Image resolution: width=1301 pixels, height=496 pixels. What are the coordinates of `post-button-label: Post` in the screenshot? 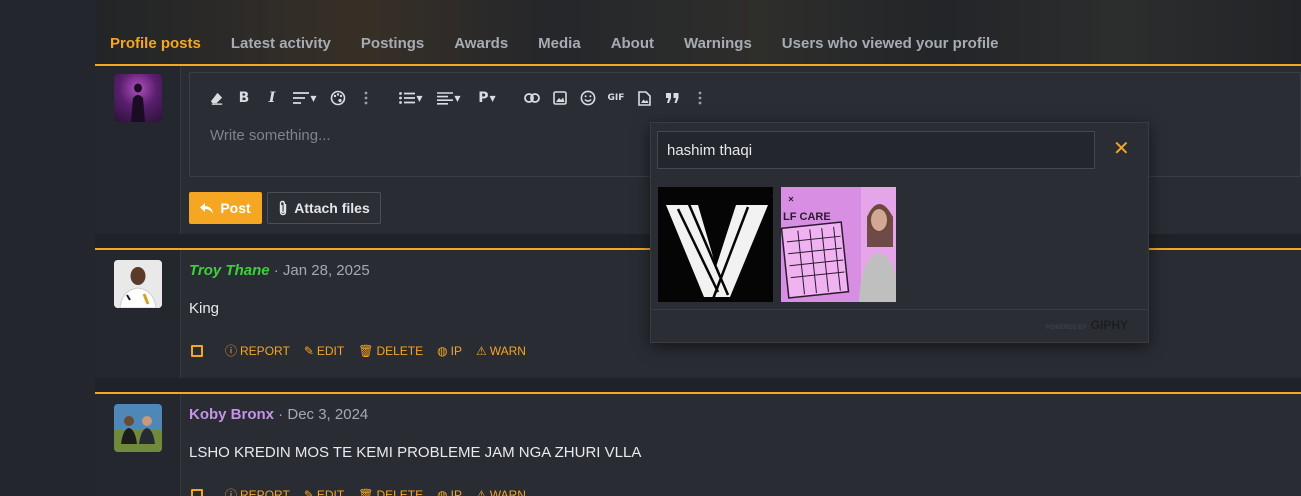 It's located at (235, 208).